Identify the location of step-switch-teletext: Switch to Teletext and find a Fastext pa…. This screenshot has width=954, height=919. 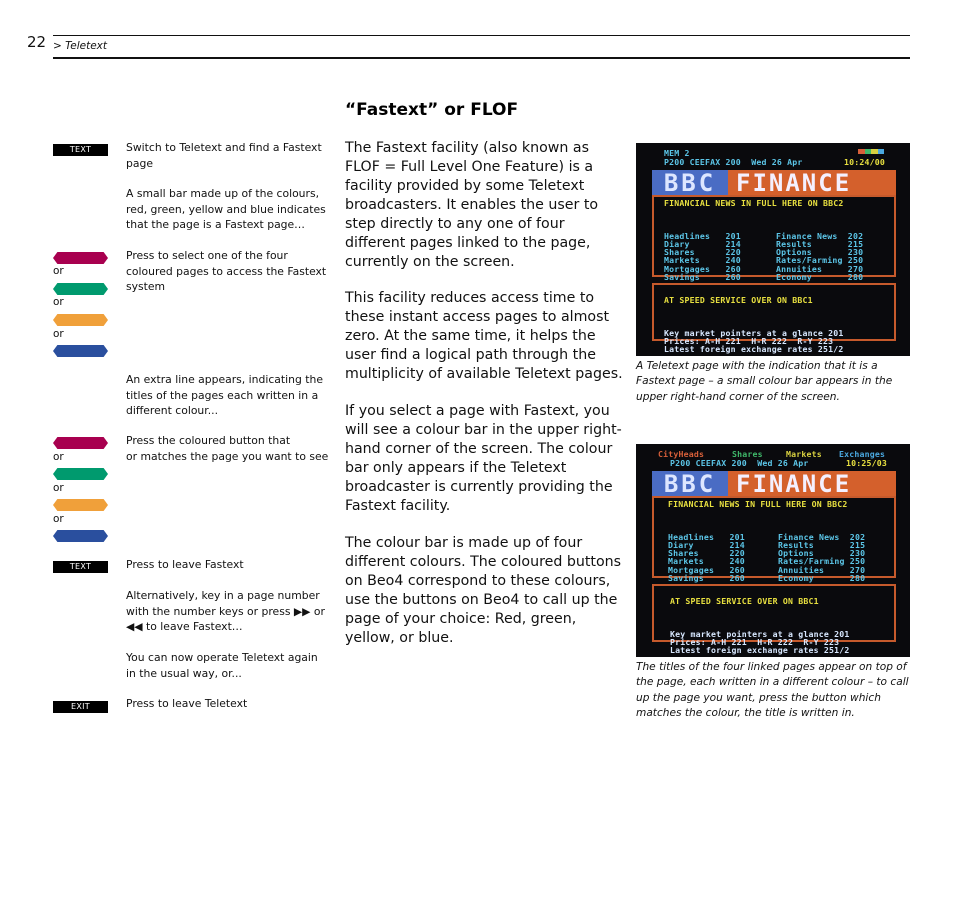
(224, 155).